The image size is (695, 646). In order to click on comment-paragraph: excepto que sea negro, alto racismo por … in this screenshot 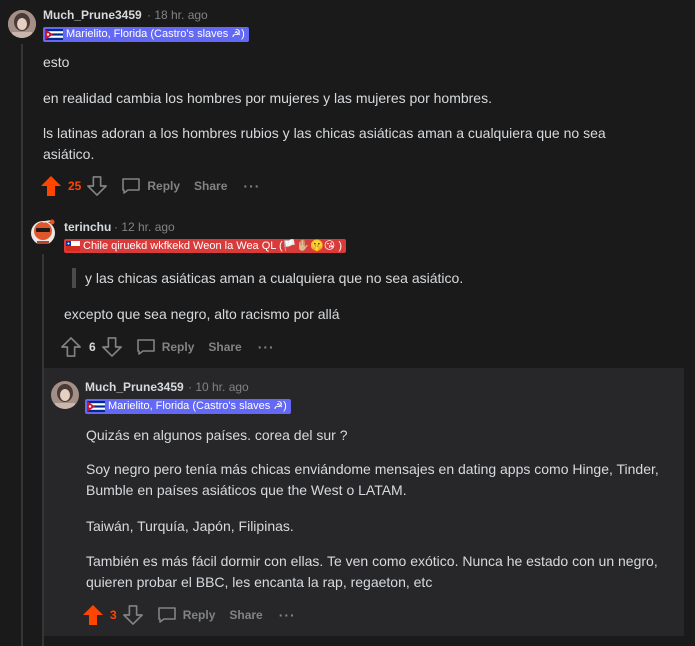, I will do `click(202, 314)`.